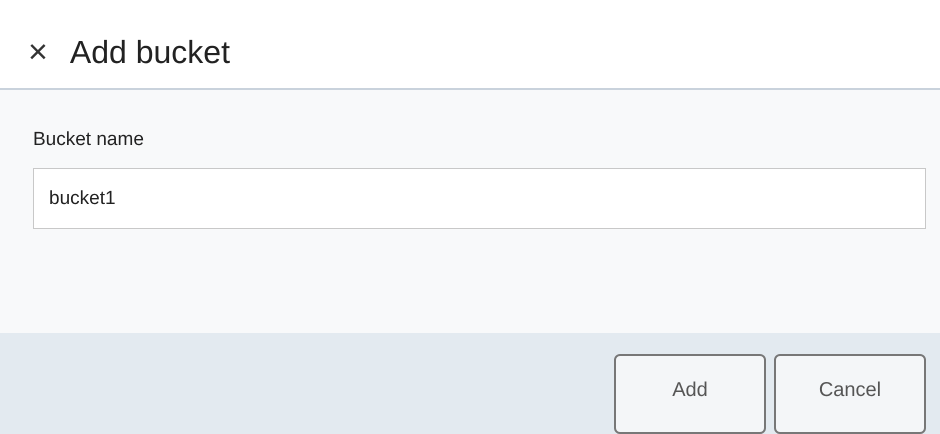  I want to click on add-button: Add, so click(690, 394).